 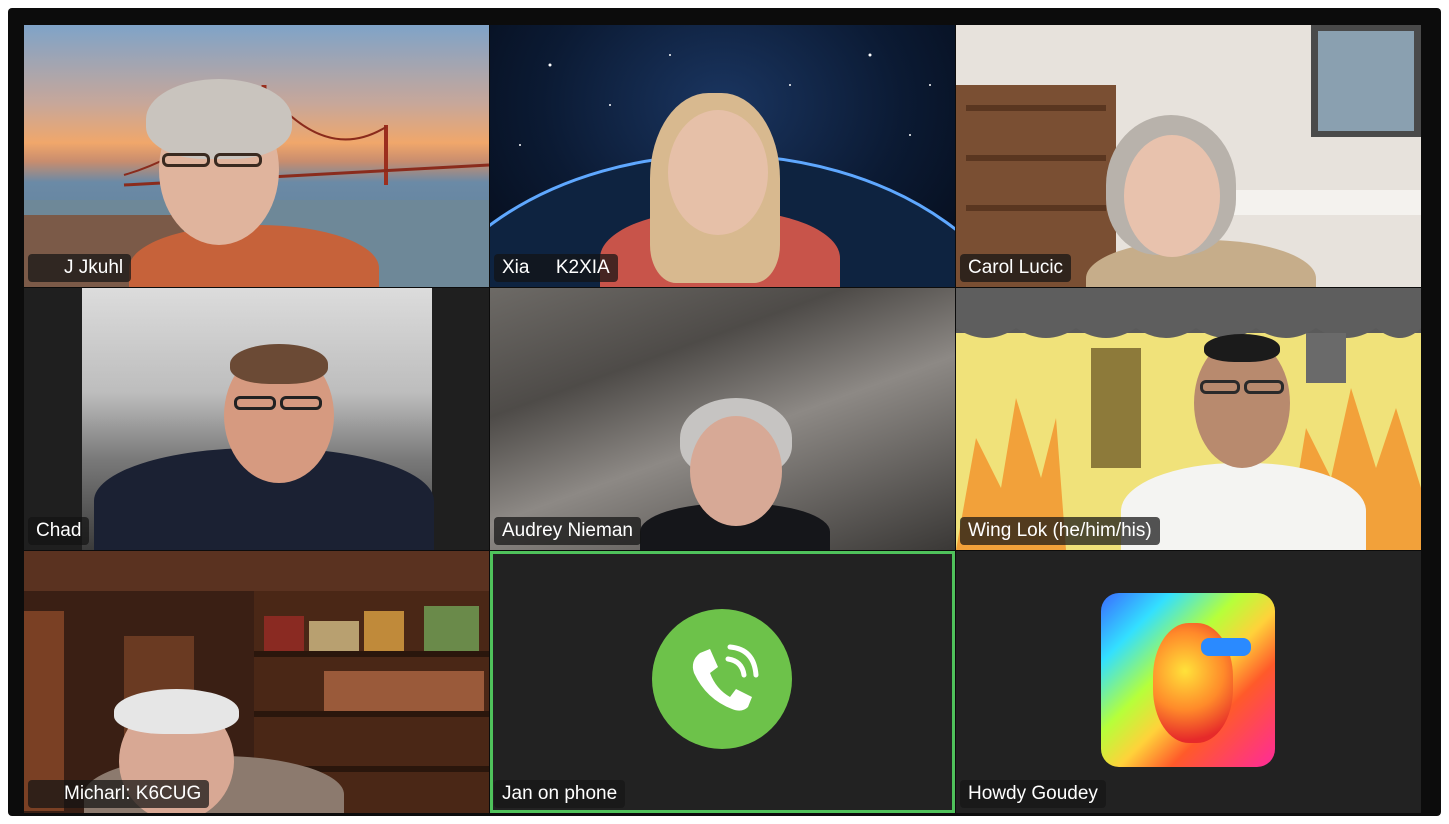 I want to click on participant-tile-chad: Chad, so click(x=256, y=419).